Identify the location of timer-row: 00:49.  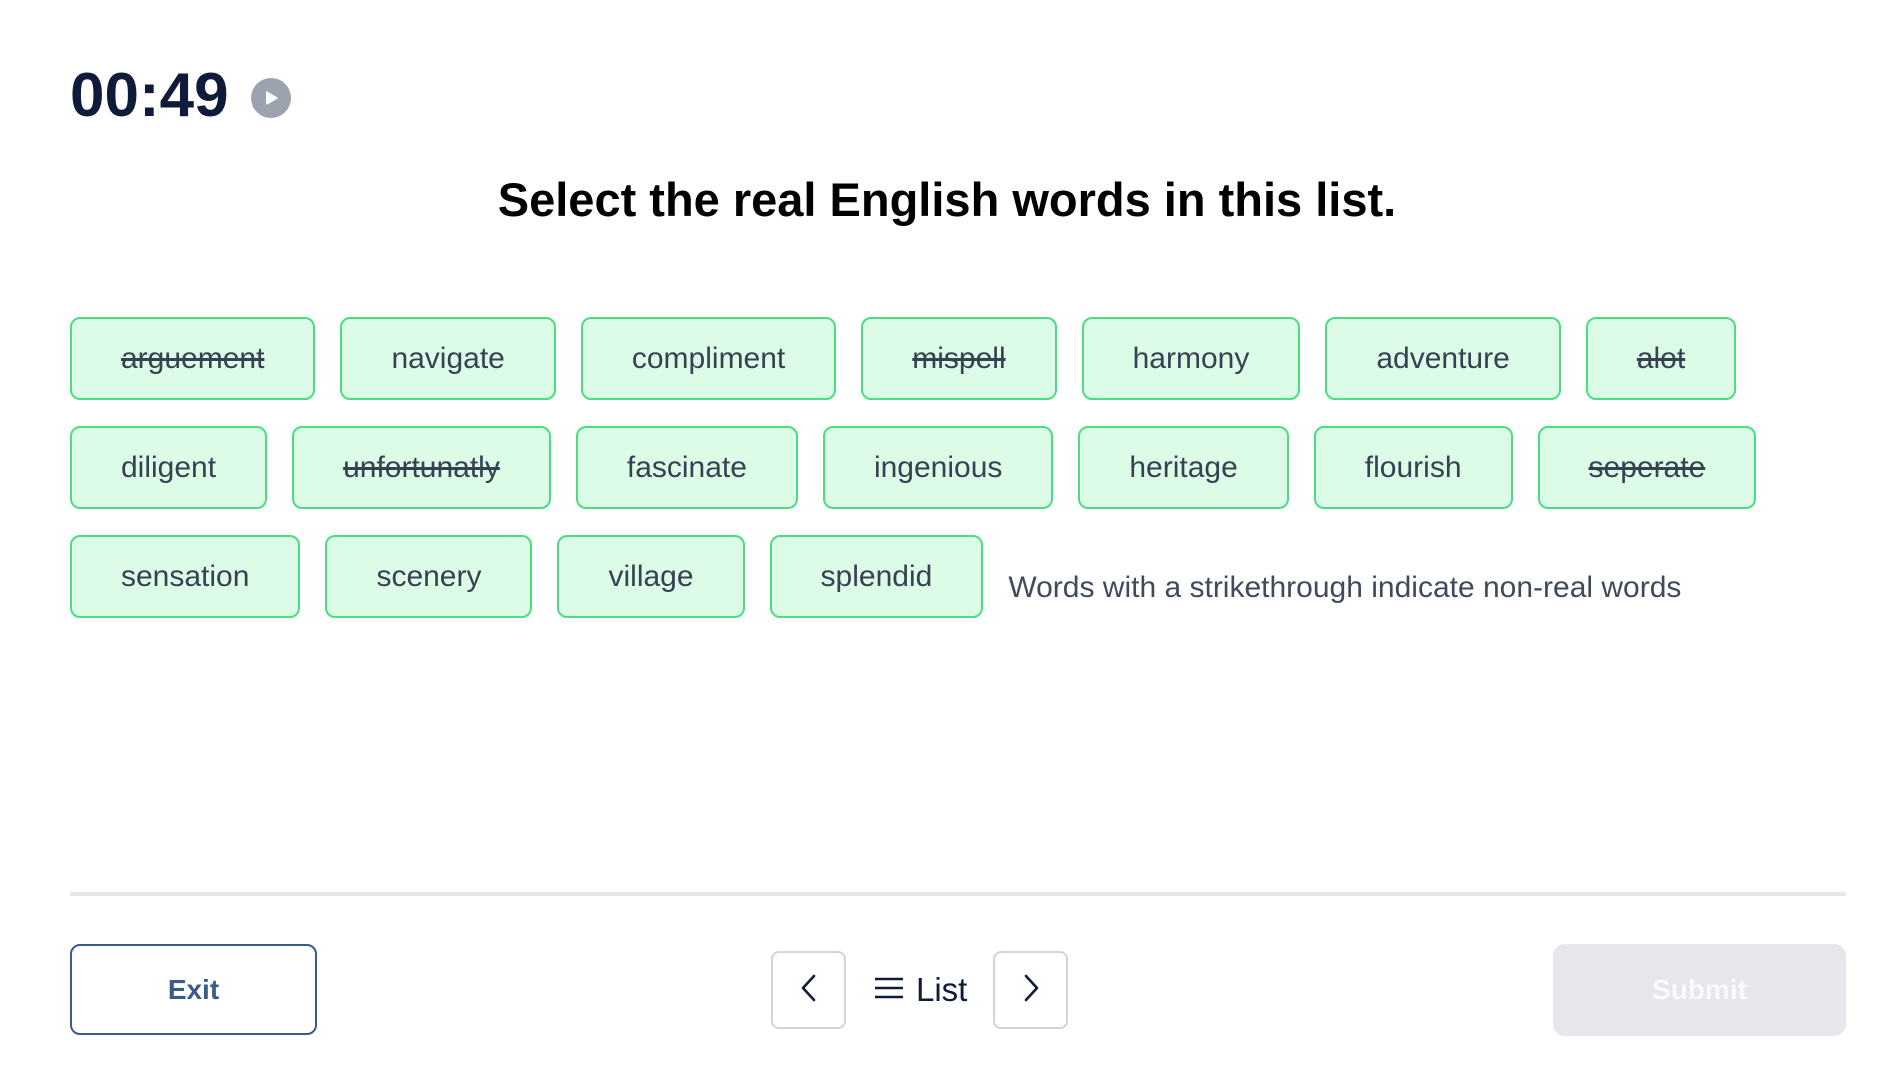
(180, 96).